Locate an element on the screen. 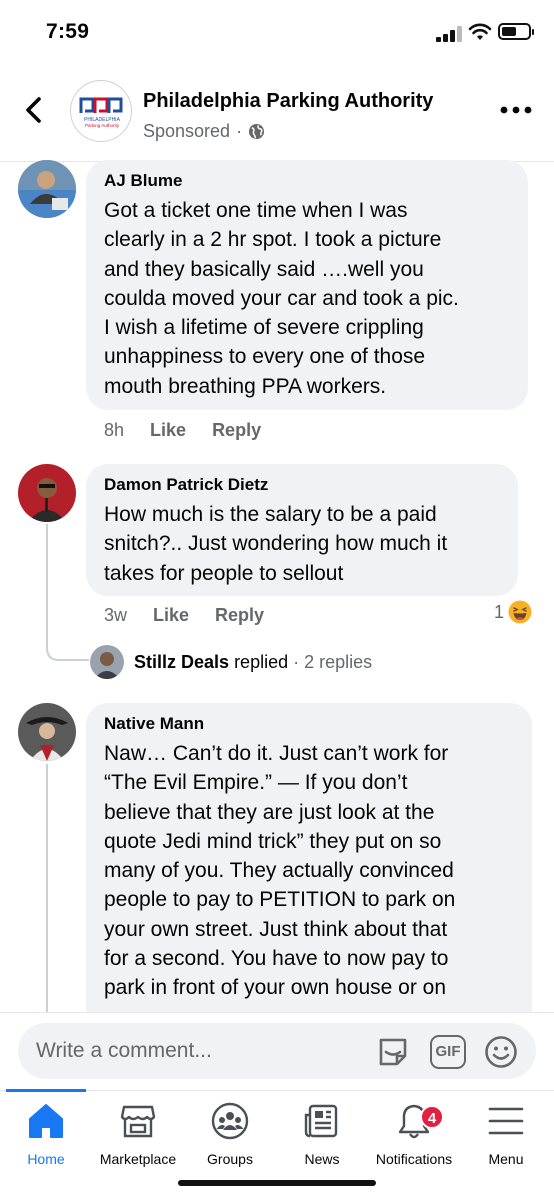 The height and width of the screenshot is (1200, 554). comment-composer: GIF is located at coordinates (277, 1051).